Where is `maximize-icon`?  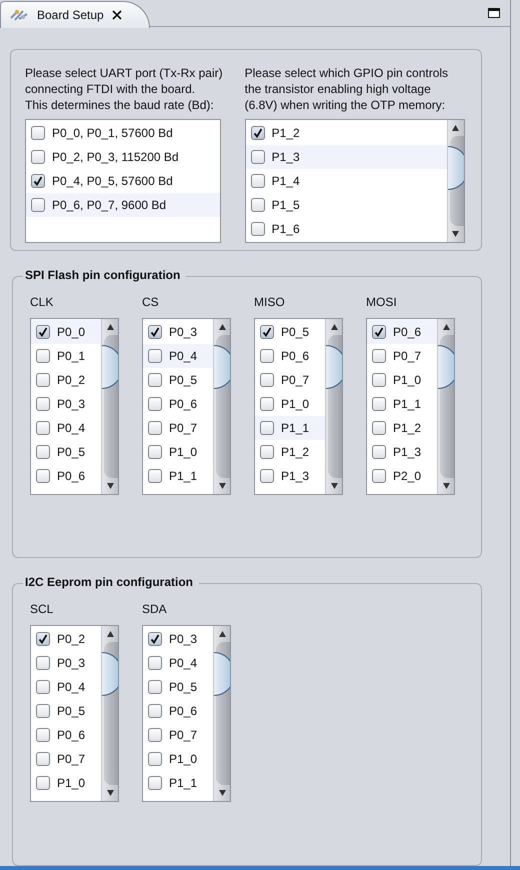 maximize-icon is located at coordinates (494, 13).